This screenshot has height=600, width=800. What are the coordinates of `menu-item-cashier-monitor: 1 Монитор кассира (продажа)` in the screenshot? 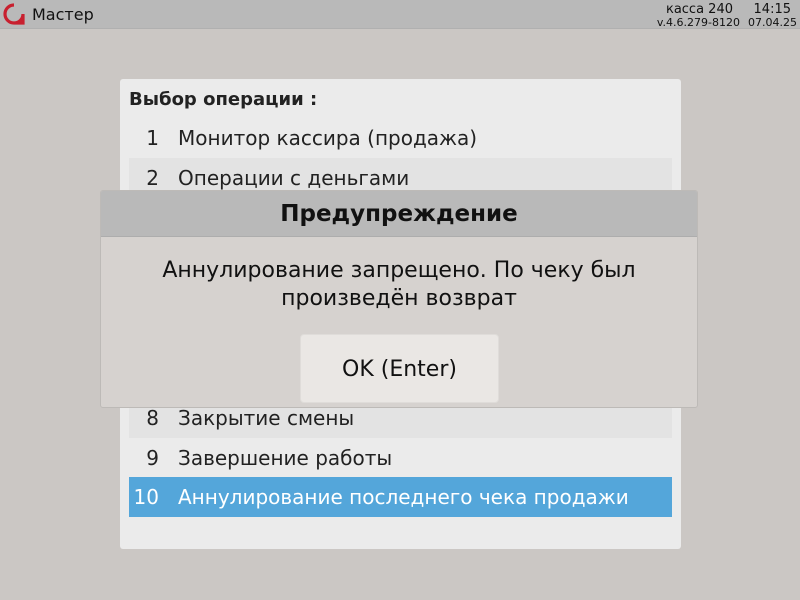 It's located at (400, 138).